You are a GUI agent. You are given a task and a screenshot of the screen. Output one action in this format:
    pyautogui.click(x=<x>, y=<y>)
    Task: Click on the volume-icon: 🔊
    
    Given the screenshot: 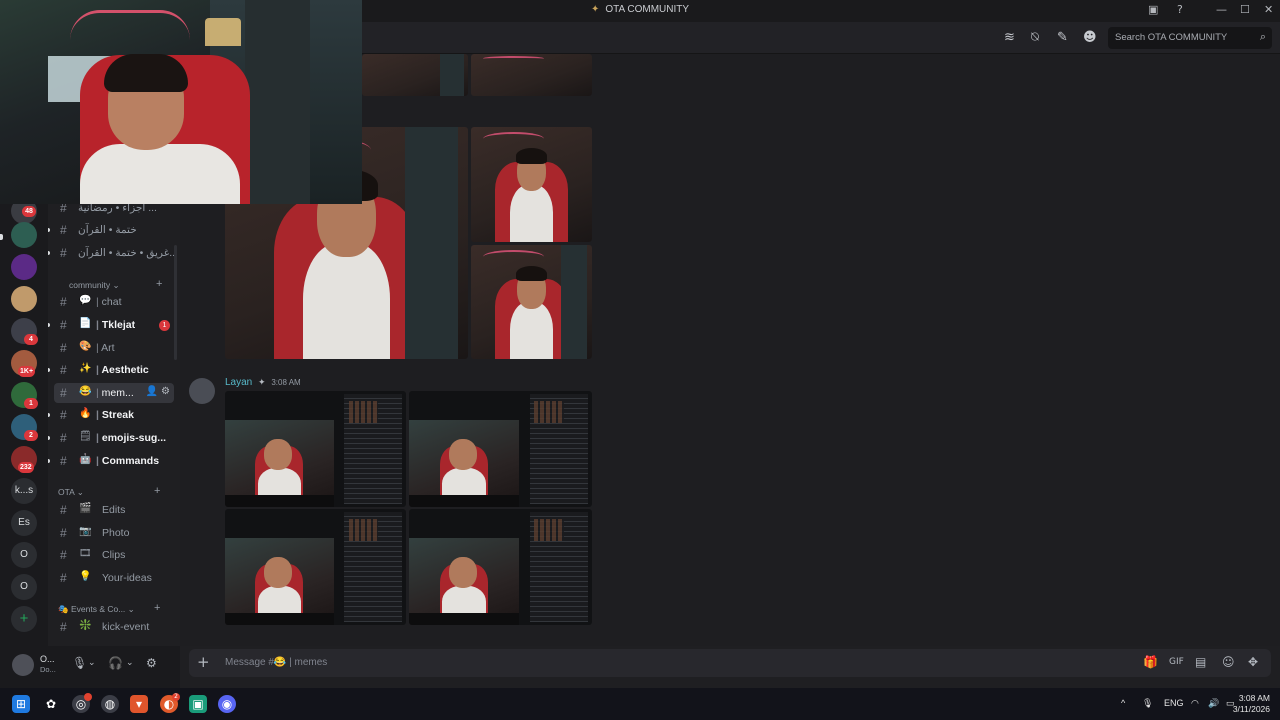 What is the action you would take?
    pyautogui.click(x=1213, y=703)
    